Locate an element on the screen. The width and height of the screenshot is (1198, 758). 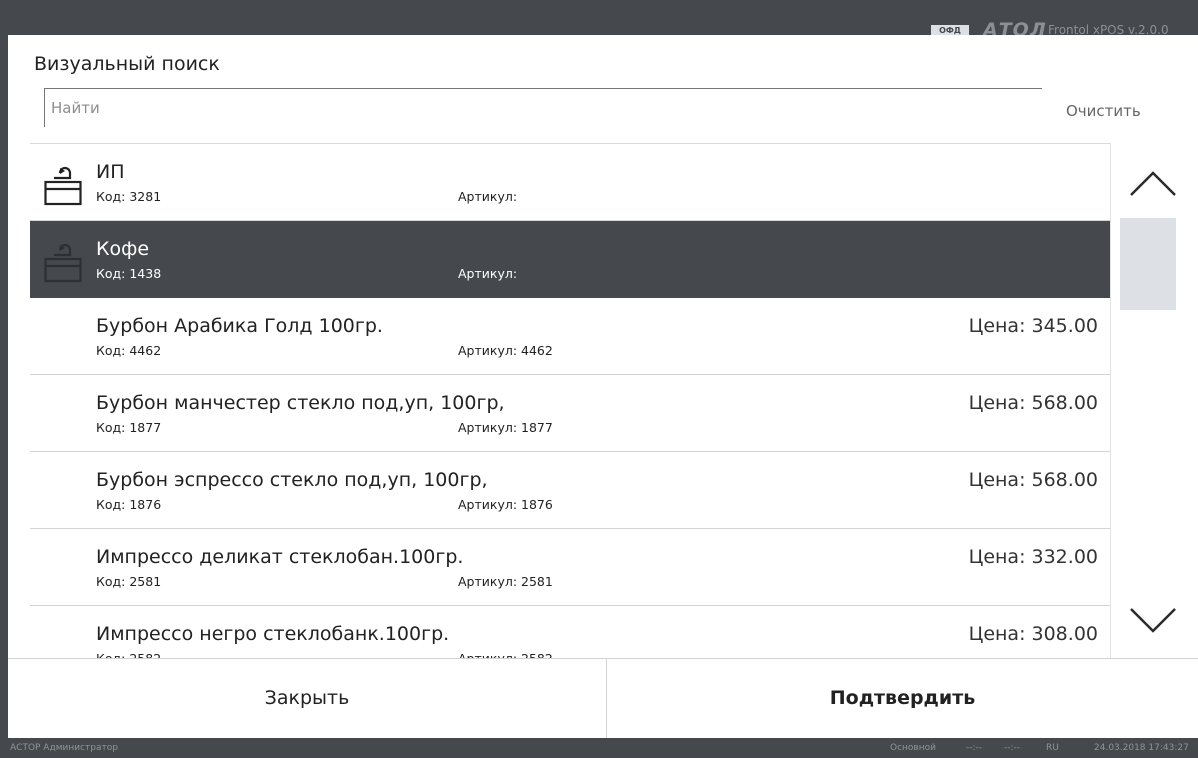
dialog-footer: Закрыть Подтвердить is located at coordinates (603, 698).